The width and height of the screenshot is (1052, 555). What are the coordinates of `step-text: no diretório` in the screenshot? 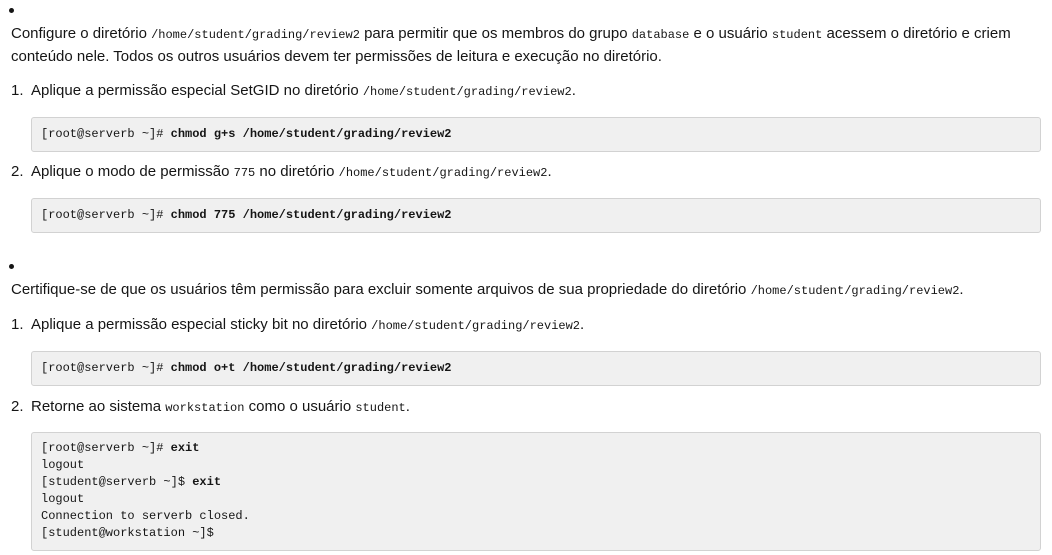 It's located at (297, 171).